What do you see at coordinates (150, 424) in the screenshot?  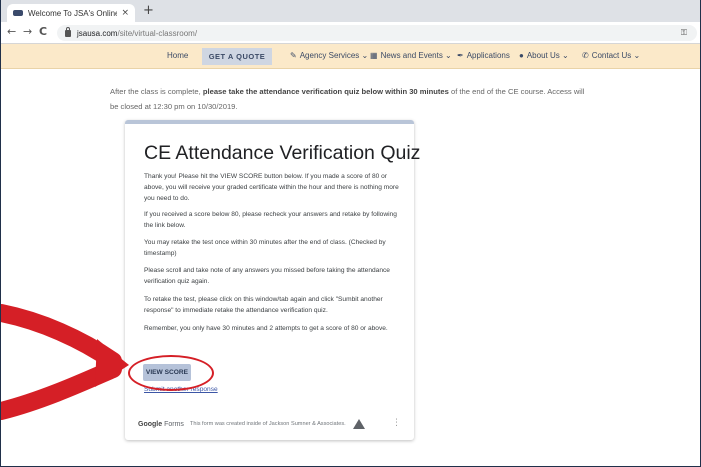 I see `google-logo-text: Google` at bounding box center [150, 424].